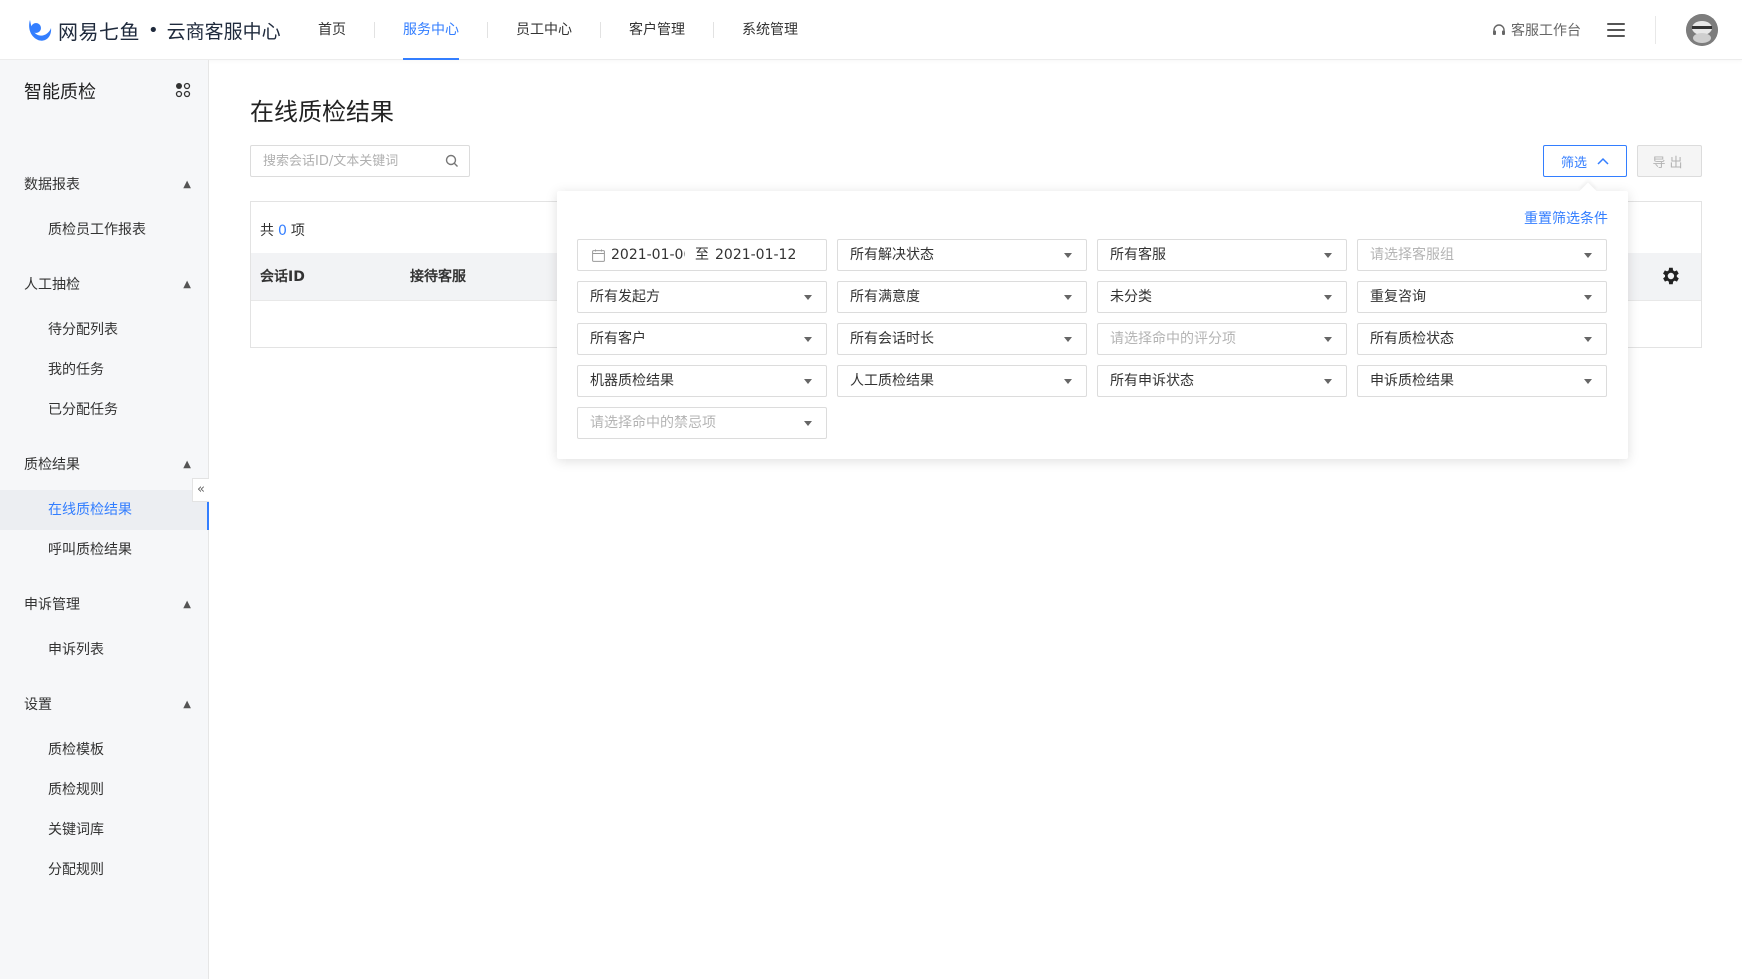  Describe the element at coordinates (104, 790) in the screenshot. I see `sidebar-item-qc-rules: 质检规则` at that location.